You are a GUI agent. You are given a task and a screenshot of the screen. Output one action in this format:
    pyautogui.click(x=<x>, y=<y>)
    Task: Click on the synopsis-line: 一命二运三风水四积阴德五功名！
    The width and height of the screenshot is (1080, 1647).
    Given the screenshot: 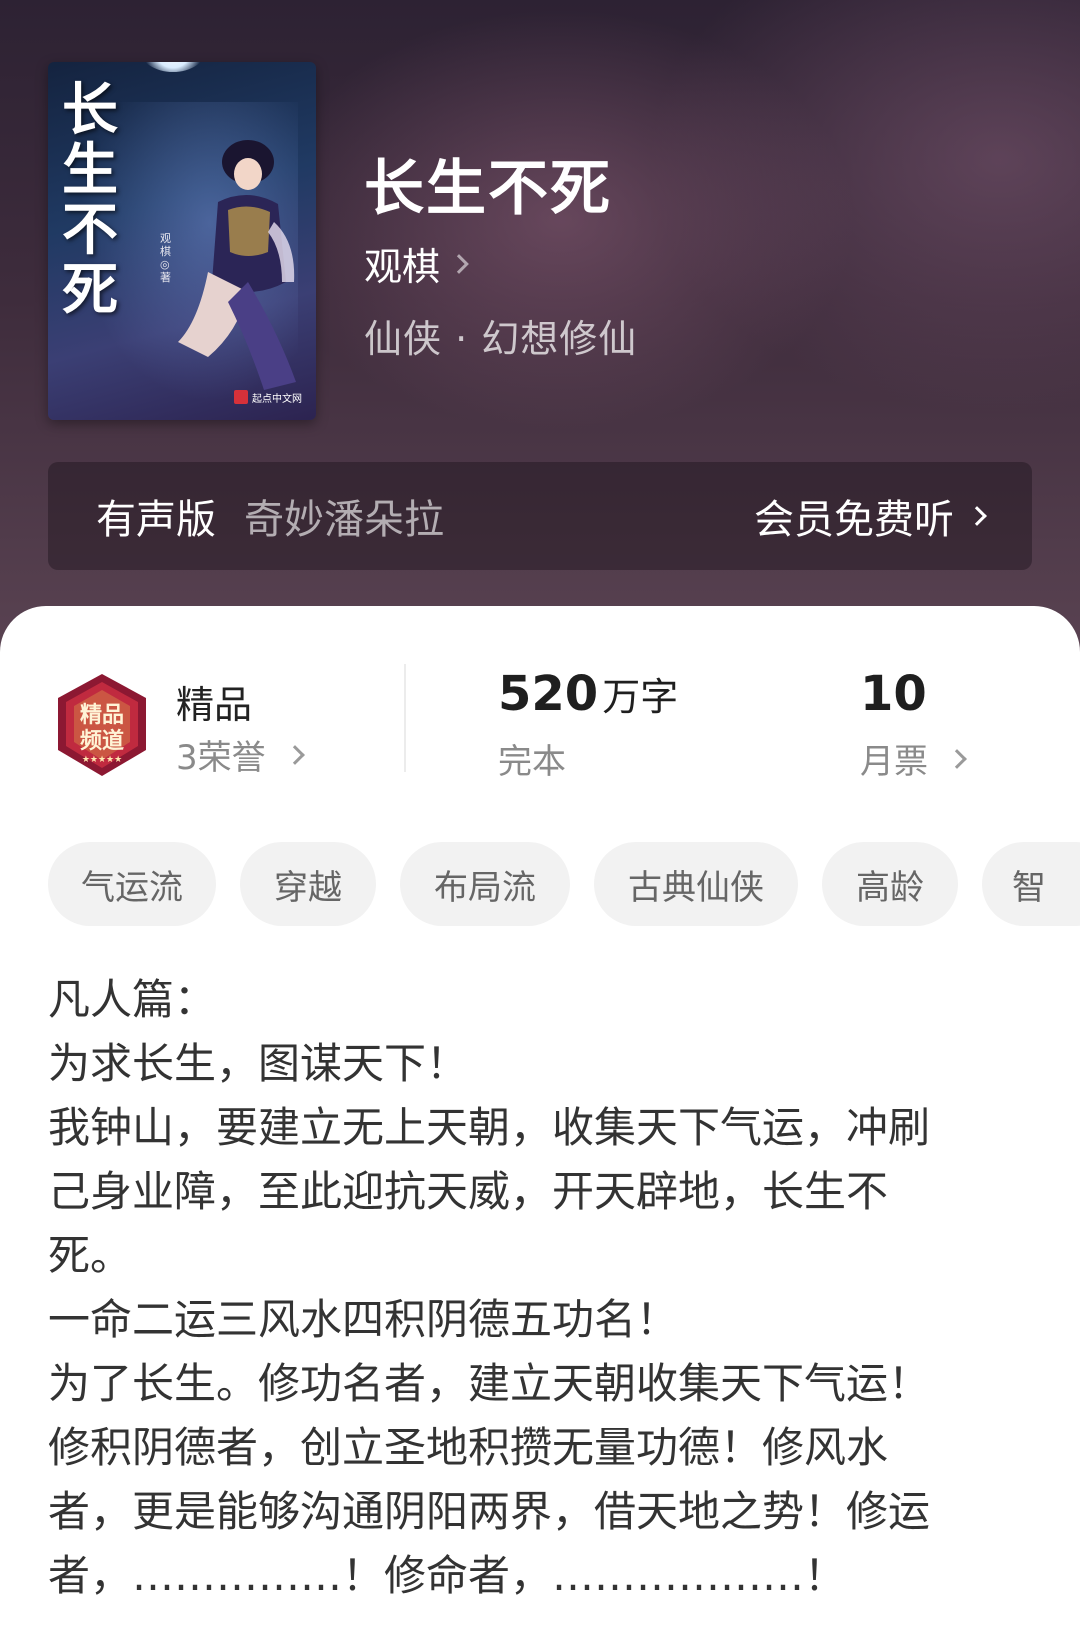 What is the action you would take?
    pyautogui.click(x=363, y=1319)
    